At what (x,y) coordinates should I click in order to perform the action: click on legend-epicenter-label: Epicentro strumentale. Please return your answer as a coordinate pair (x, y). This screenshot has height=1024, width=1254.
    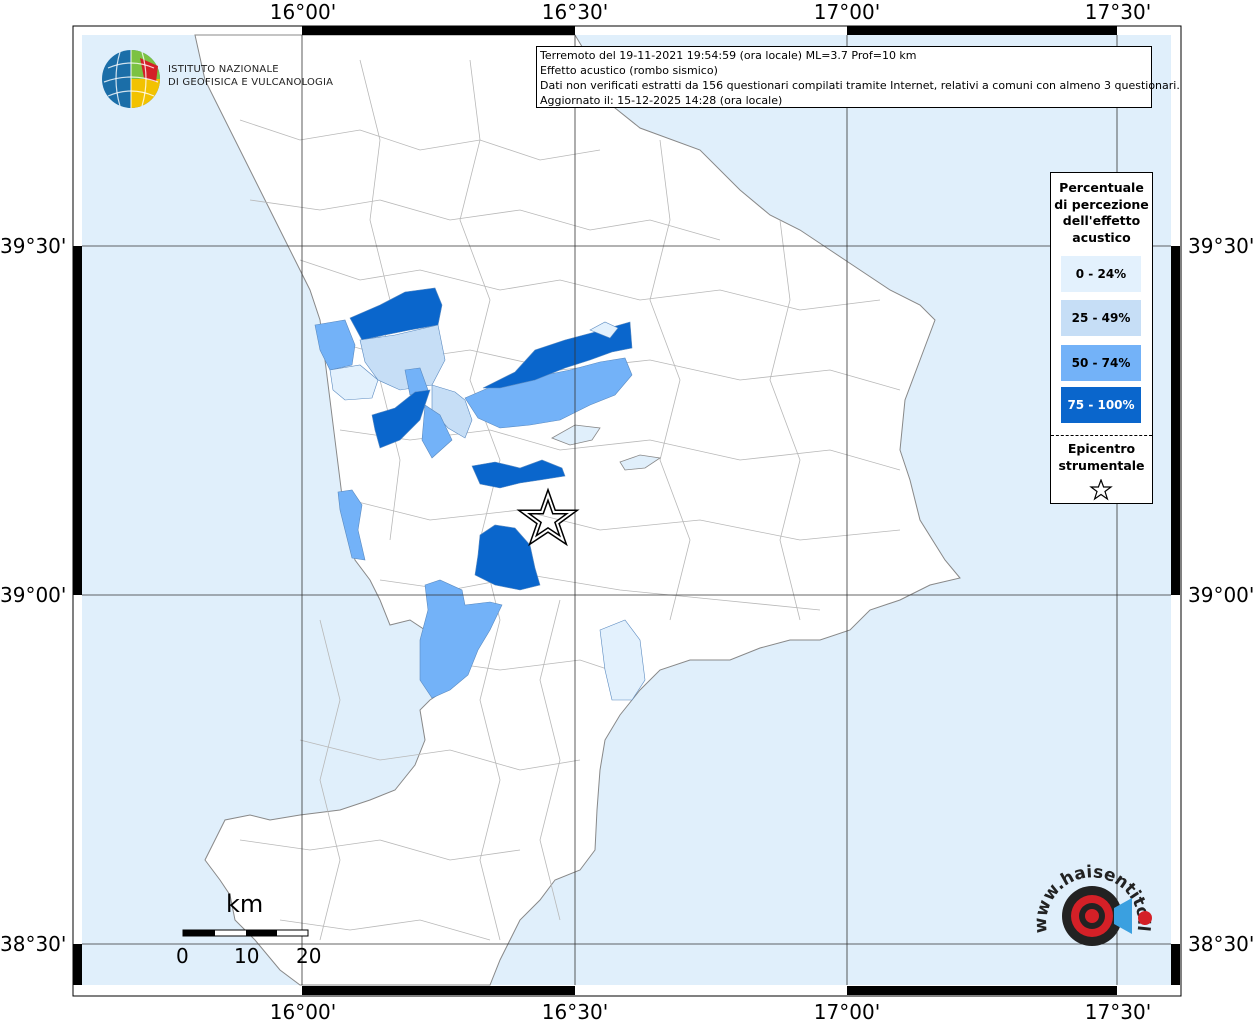
    Looking at the image, I should click on (1101, 457).